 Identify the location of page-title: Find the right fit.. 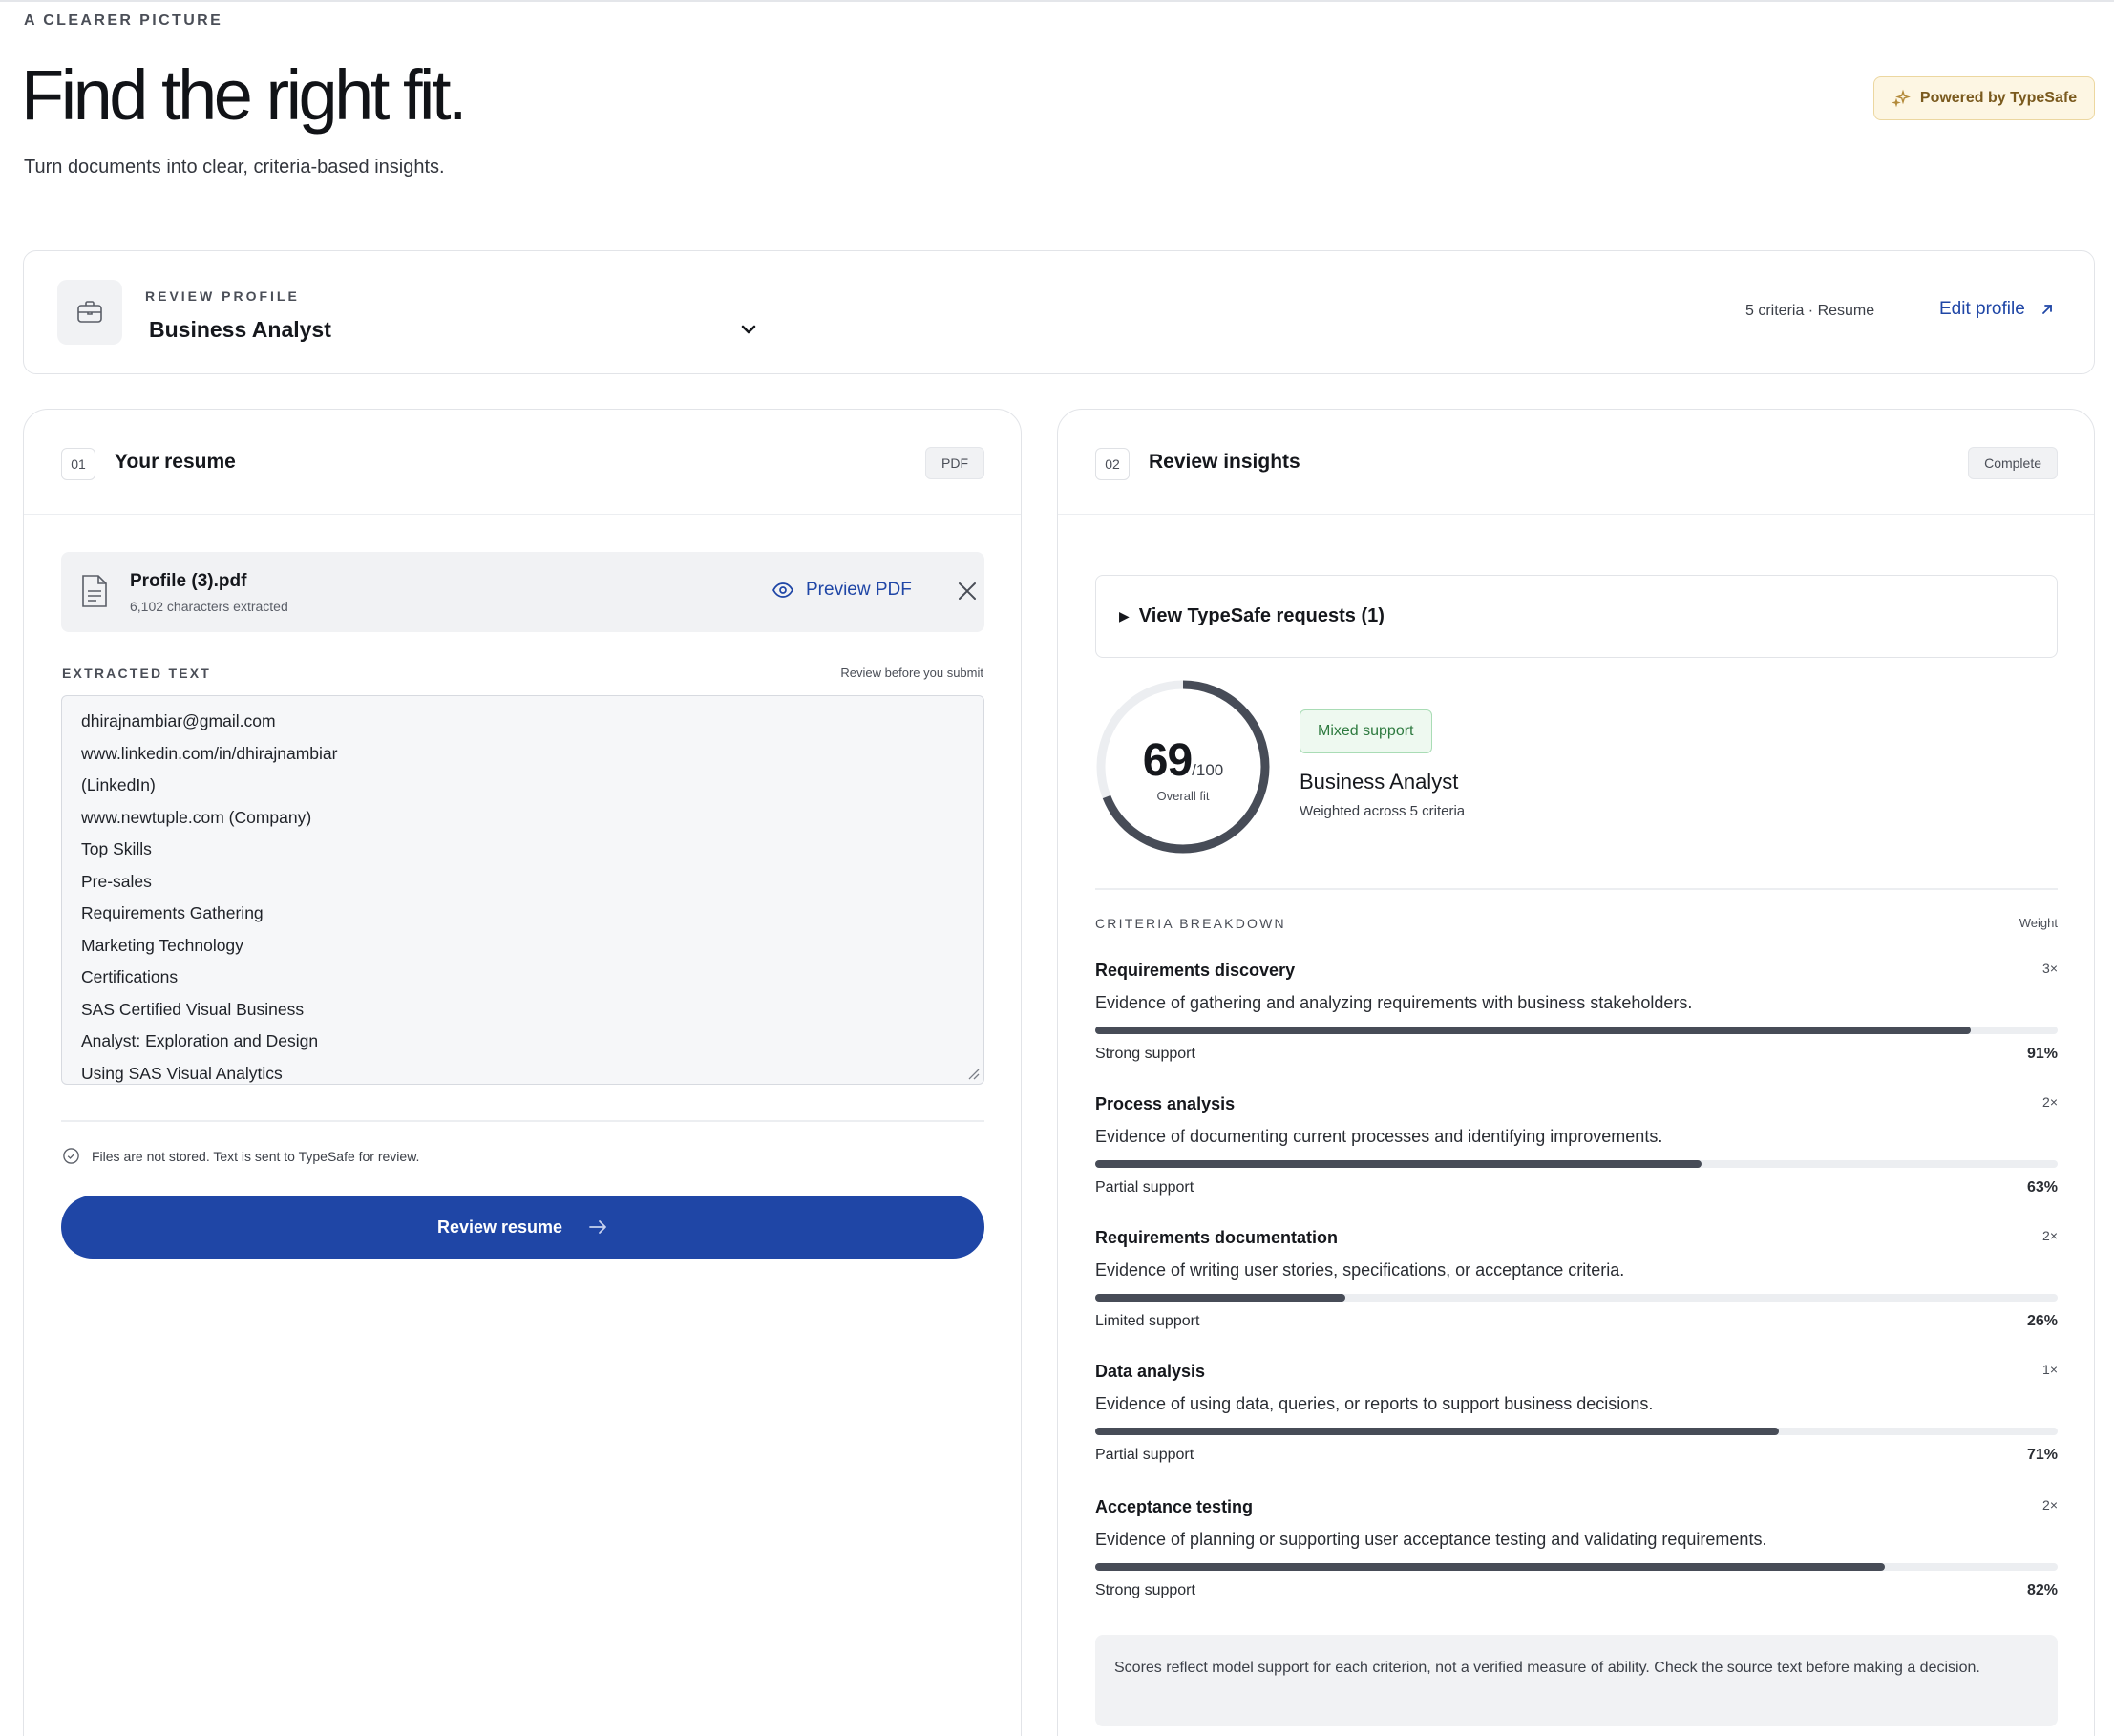
(244, 95).